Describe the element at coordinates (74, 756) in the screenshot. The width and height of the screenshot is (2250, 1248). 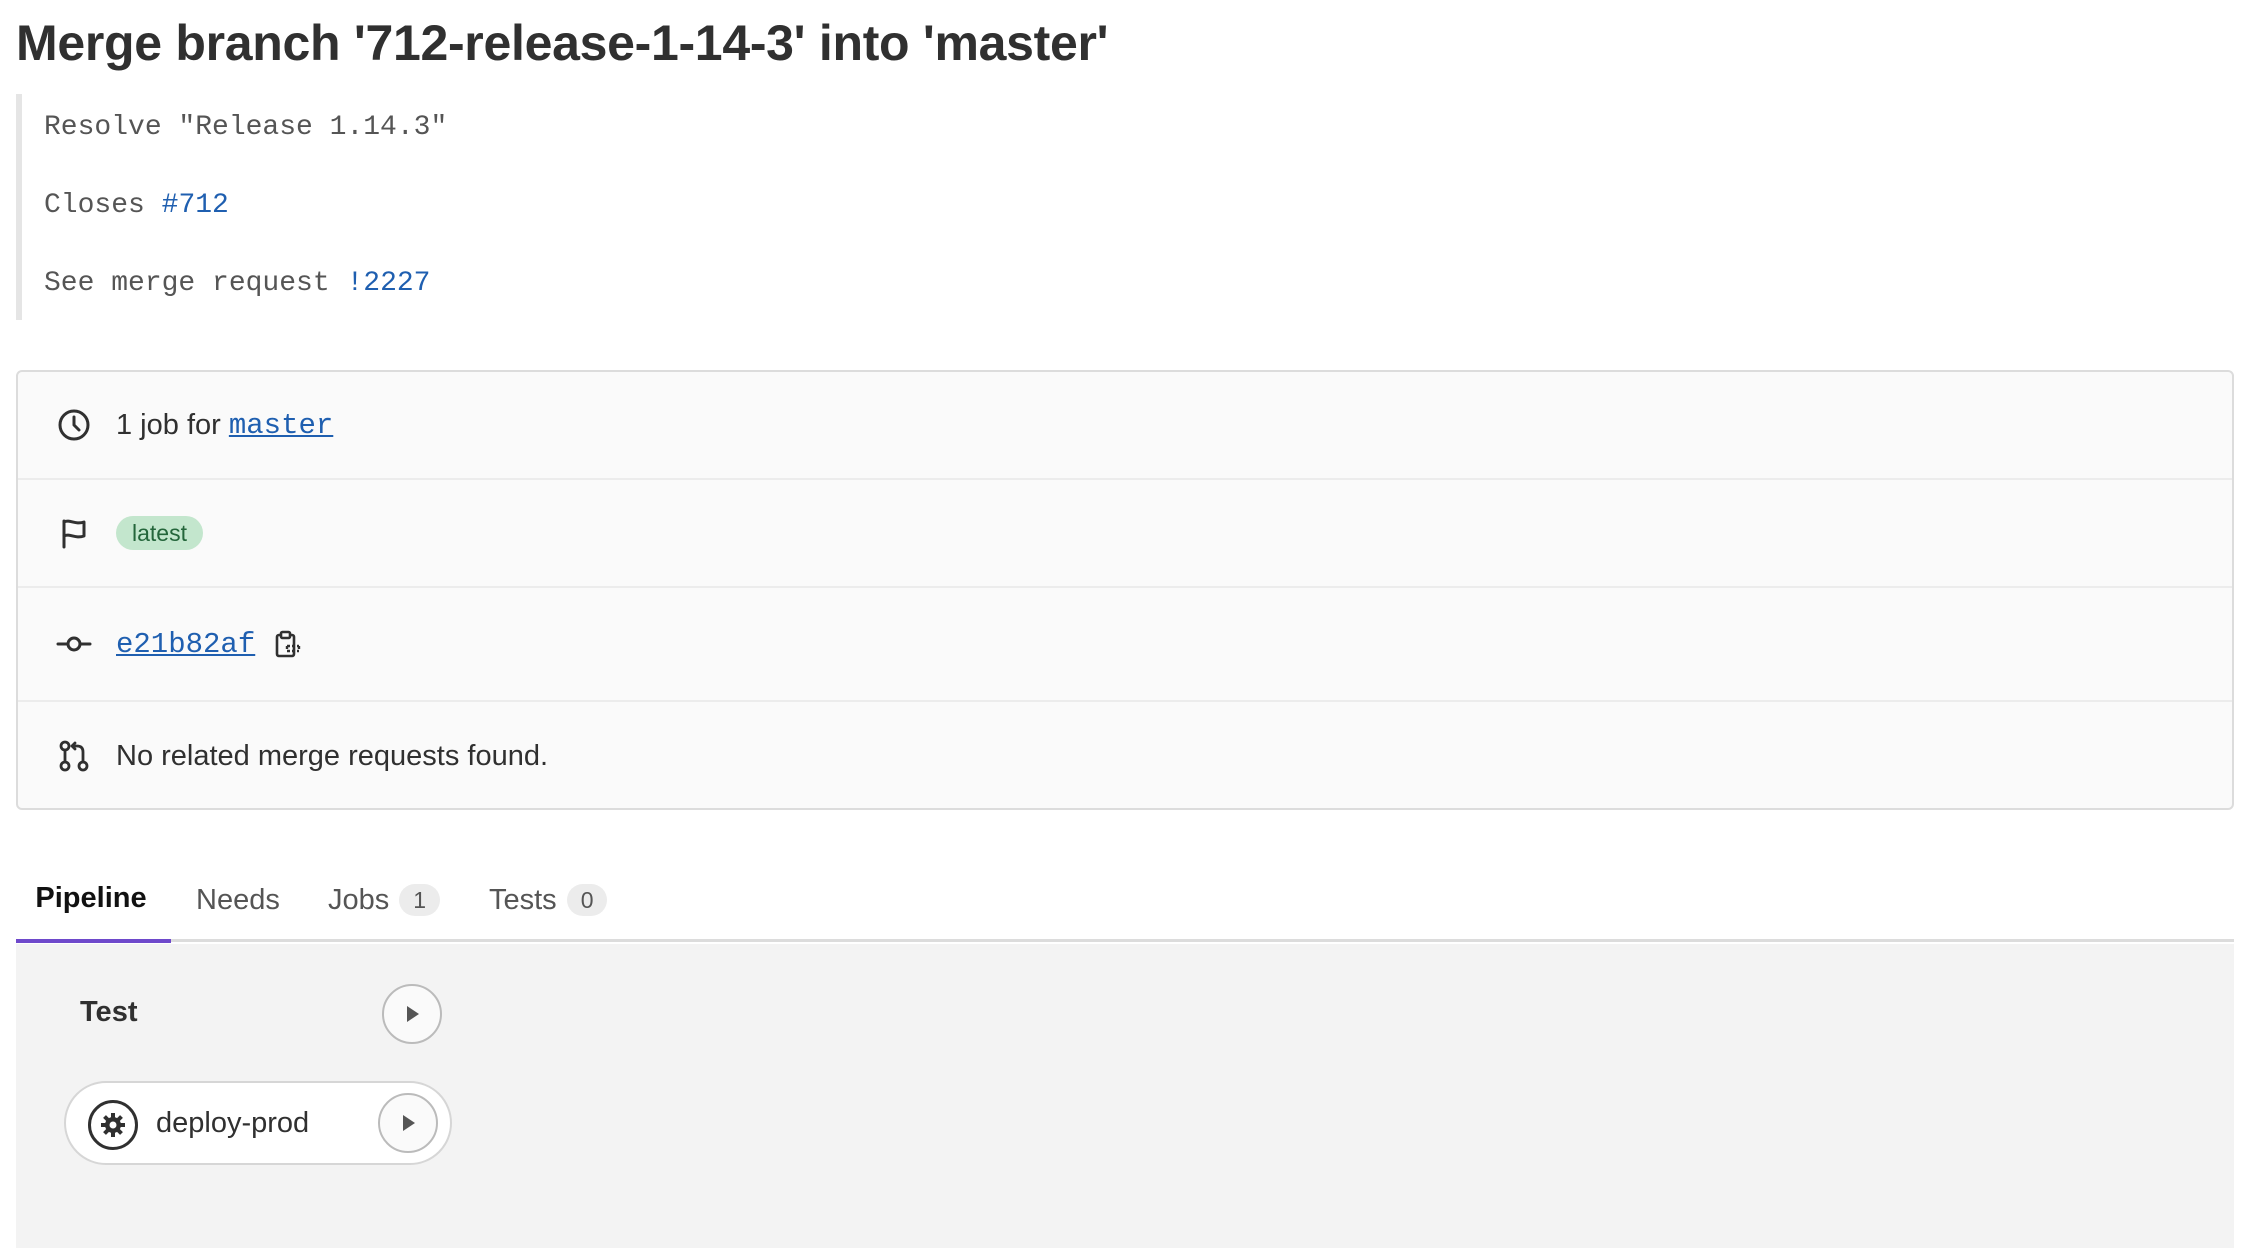
I see `merge-request-icon` at that location.